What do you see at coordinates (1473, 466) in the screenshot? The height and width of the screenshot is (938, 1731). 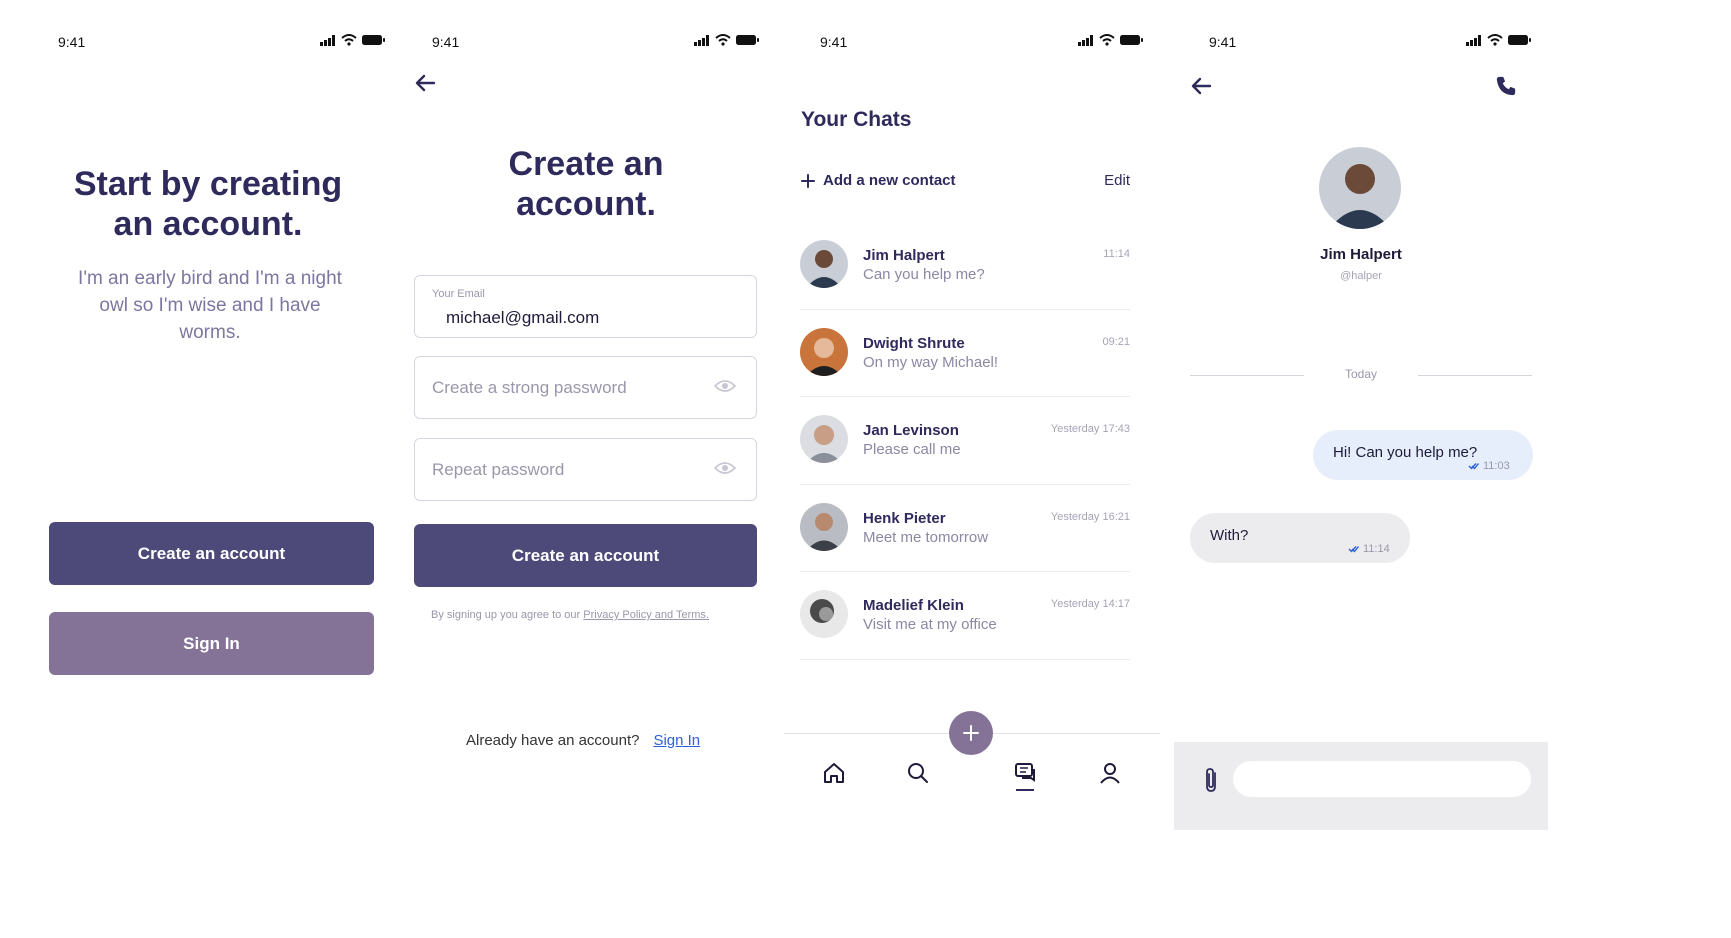 I see `double-check-icon` at bounding box center [1473, 466].